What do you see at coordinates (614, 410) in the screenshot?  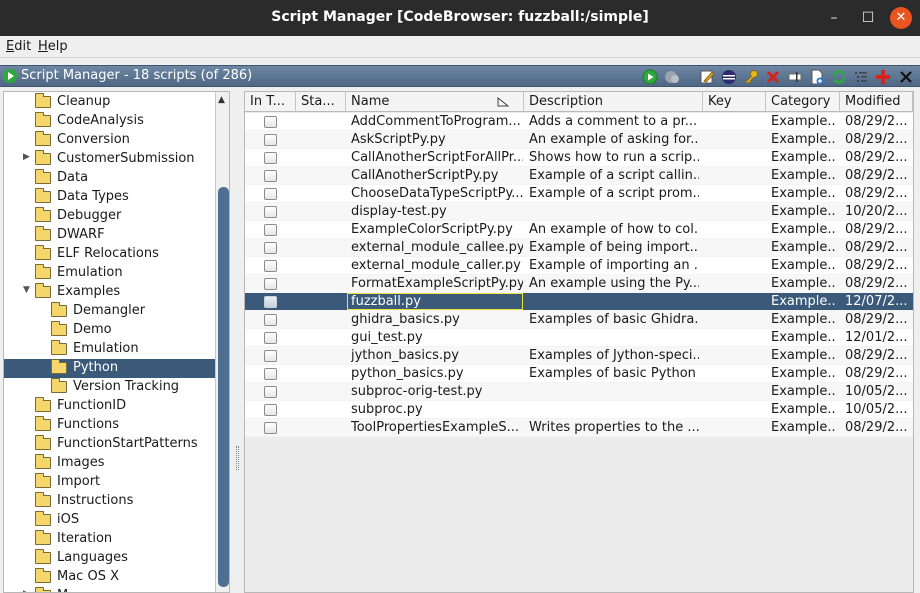 I see `script-description` at bounding box center [614, 410].